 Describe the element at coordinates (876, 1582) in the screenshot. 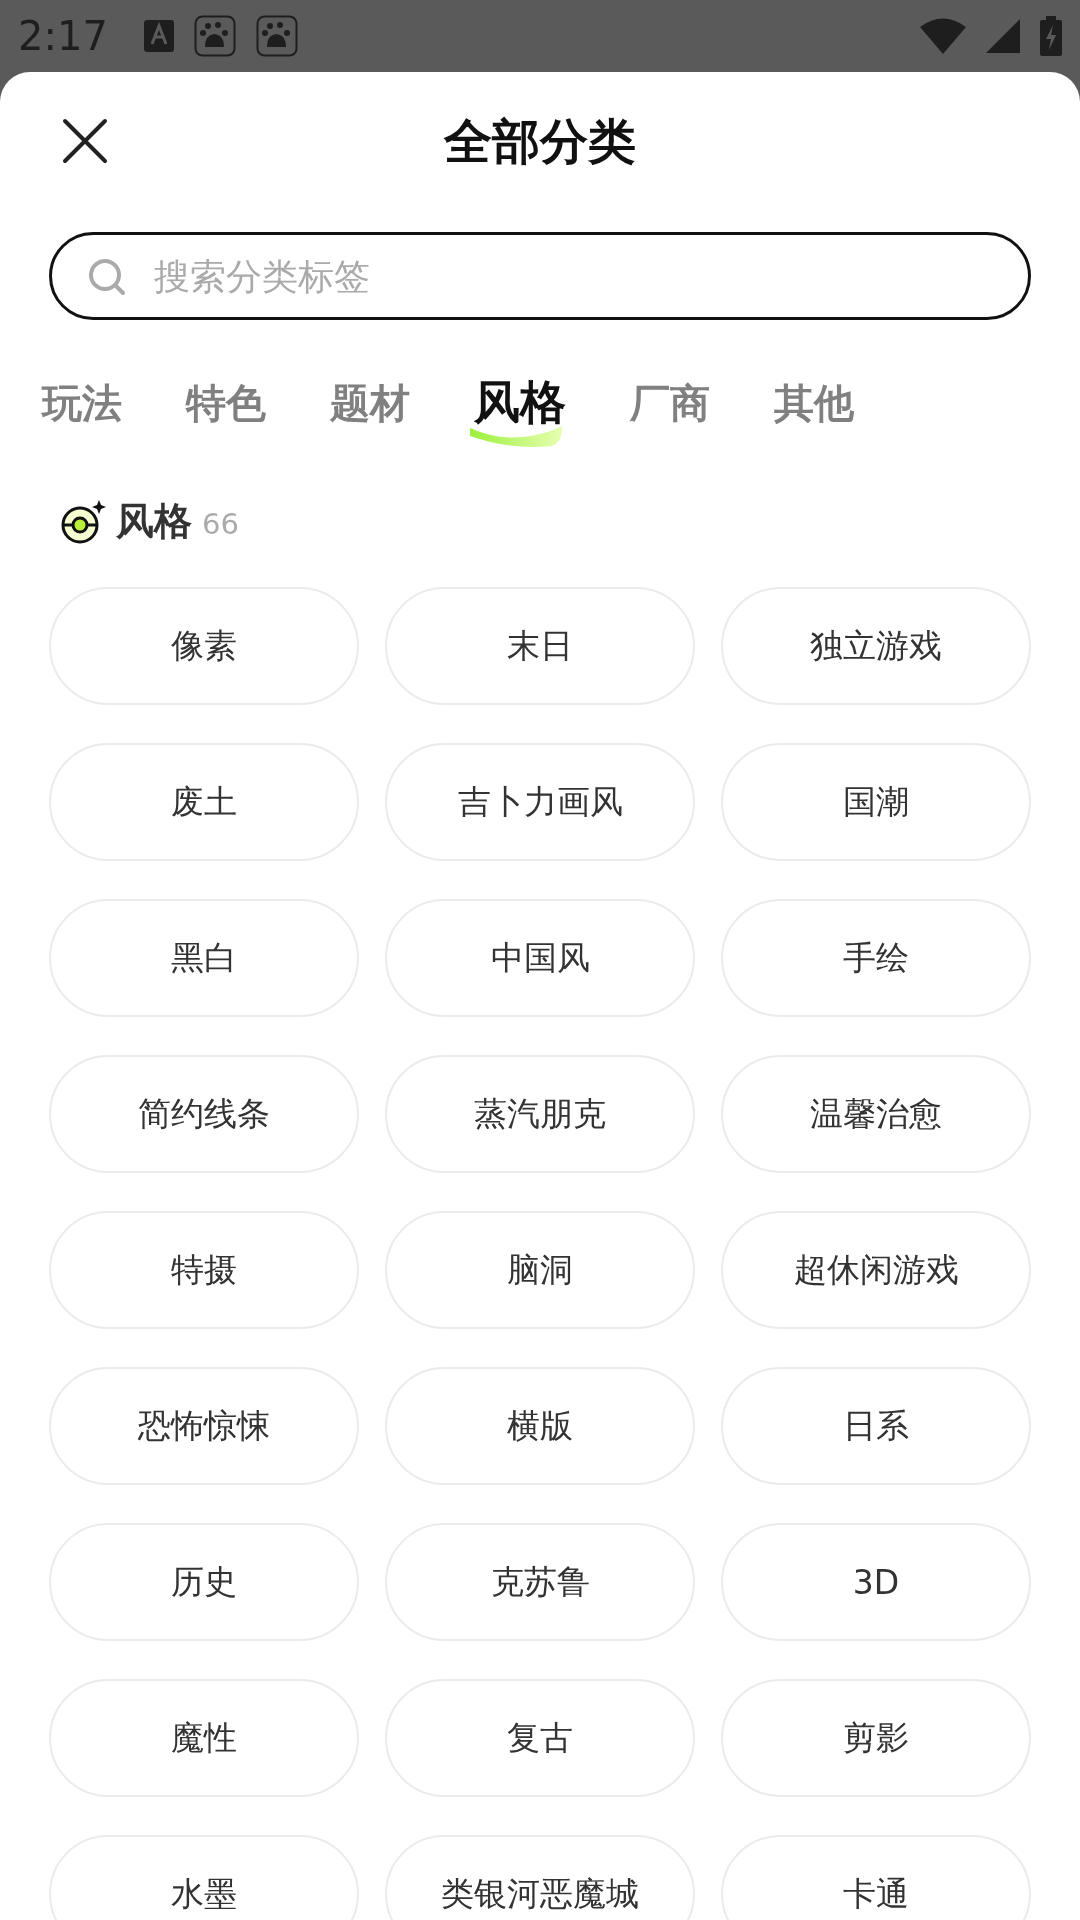

I see `tag-chip: 3D` at that location.